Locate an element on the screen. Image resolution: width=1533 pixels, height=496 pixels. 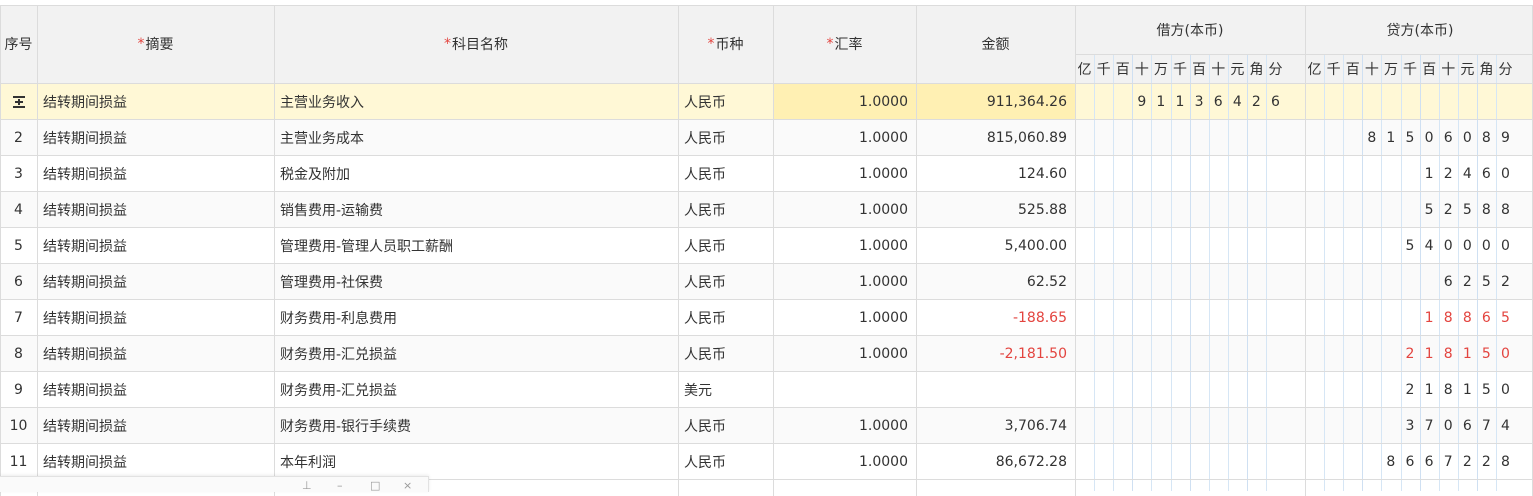
maximize-icon: □ is located at coordinates (375, 485).